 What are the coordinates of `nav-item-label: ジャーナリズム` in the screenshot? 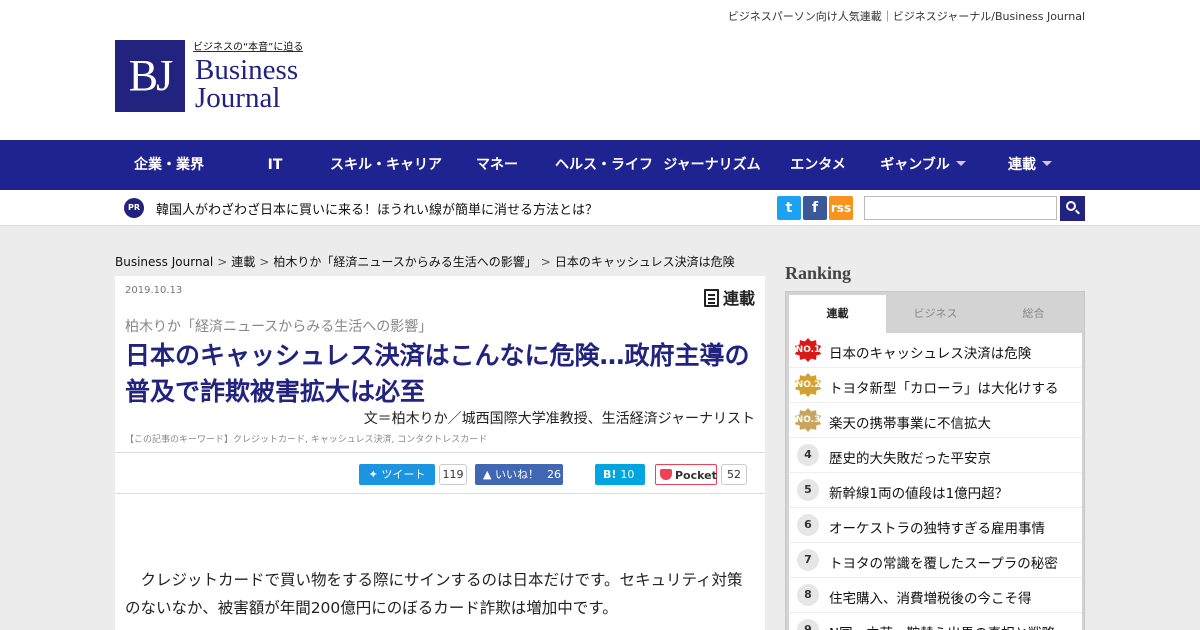 It's located at (712, 165).